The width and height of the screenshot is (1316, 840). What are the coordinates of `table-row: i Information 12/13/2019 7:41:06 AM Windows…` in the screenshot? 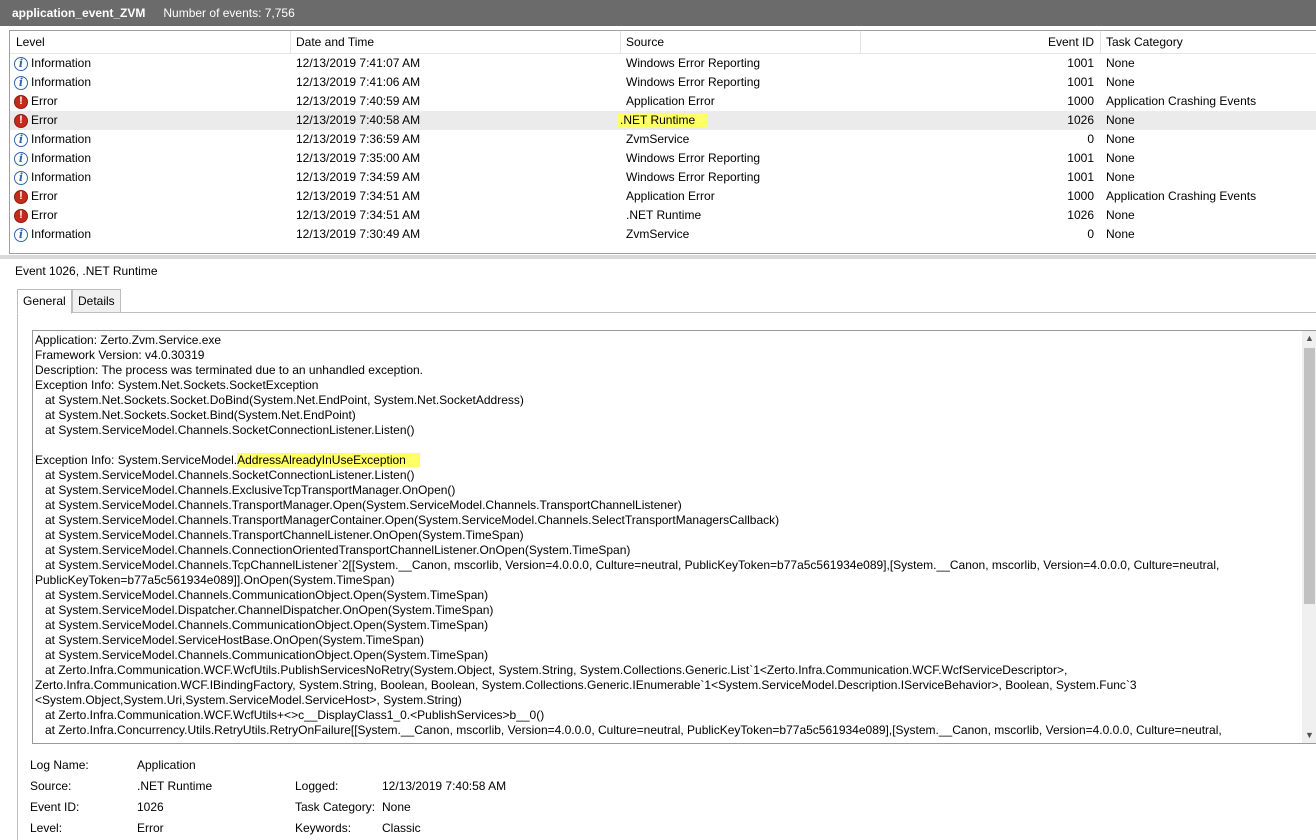 It's located at (663, 82).